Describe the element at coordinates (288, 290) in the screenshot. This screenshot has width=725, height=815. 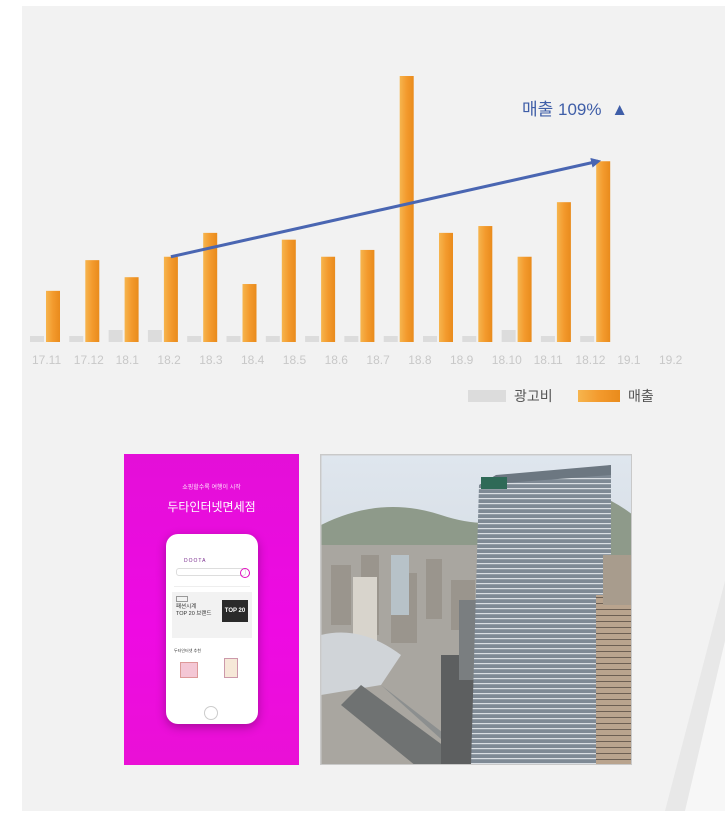
I see `sales-bar-18.5` at that location.